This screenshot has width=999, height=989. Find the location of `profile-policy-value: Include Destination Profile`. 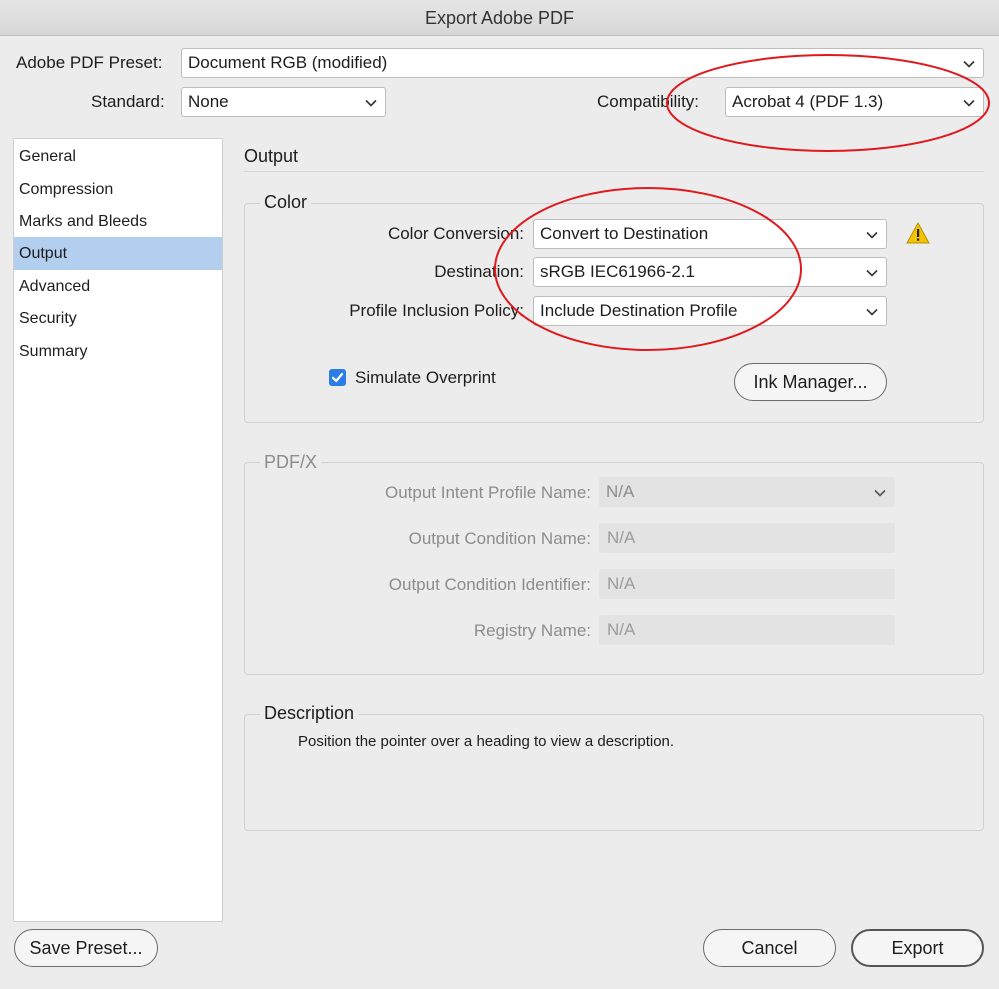

profile-policy-value: Include Destination Profile is located at coordinates (639, 310).